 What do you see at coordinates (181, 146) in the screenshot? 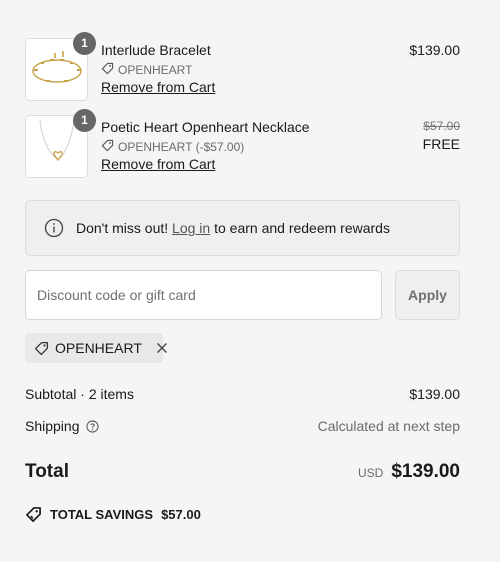
I see `discount-tag-label: OPENHEART (-$57.00)` at bounding box center [181, 146].